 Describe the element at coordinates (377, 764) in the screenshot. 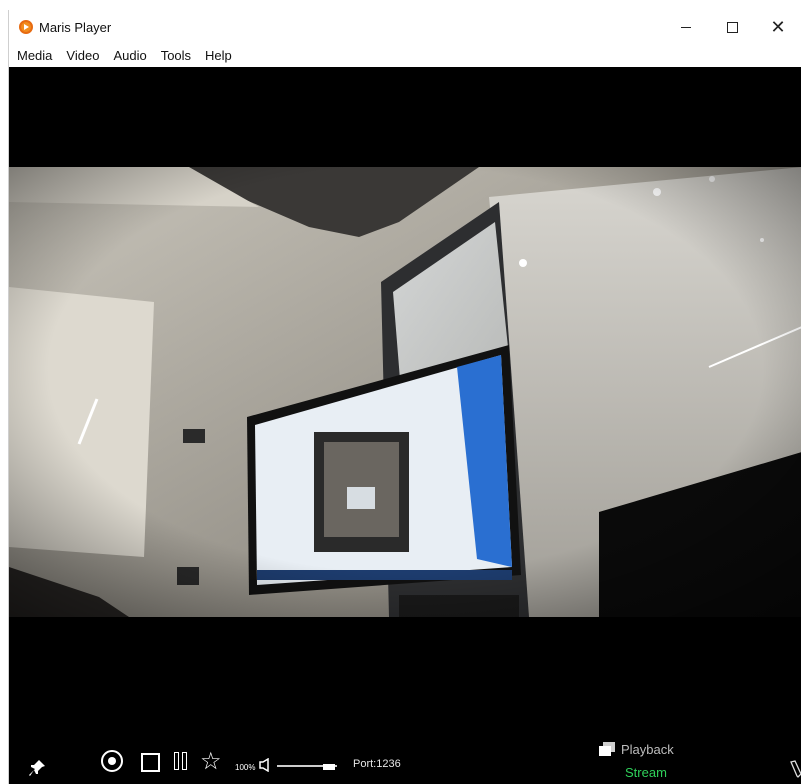

I see `port-label: Port:1236` at that location.